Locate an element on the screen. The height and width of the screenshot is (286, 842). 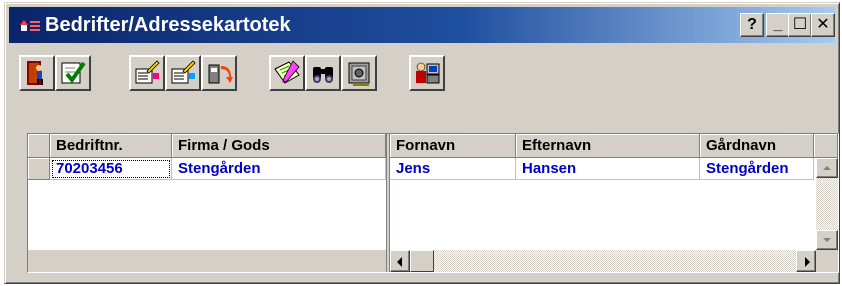
title-bar: Bedrifter/Adressekartotek ? _ ☐ ✕ is located at coordinates (422, 25).